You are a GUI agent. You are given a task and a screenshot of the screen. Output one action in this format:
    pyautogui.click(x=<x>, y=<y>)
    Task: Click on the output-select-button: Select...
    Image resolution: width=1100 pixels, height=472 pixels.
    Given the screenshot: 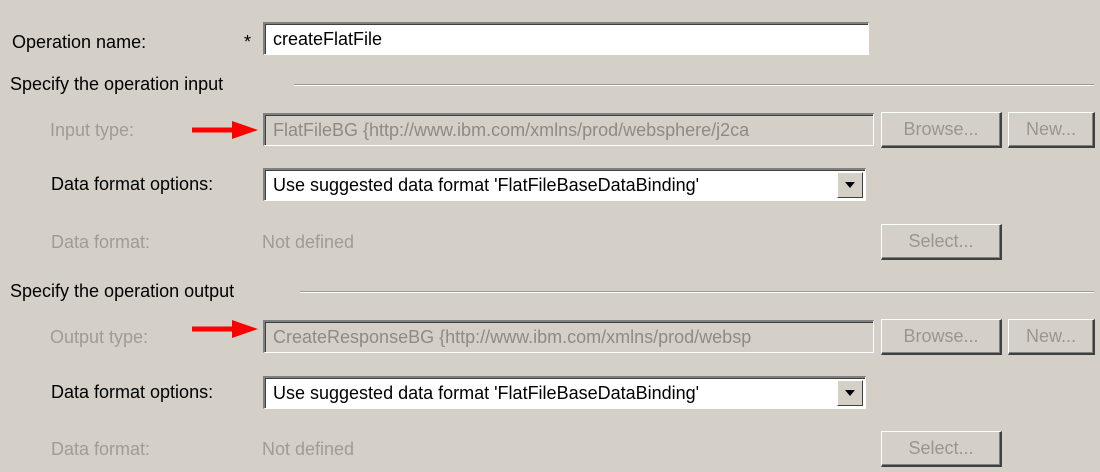 What is the action you would take?
    pyautogui.click(x=941, y=449)
    